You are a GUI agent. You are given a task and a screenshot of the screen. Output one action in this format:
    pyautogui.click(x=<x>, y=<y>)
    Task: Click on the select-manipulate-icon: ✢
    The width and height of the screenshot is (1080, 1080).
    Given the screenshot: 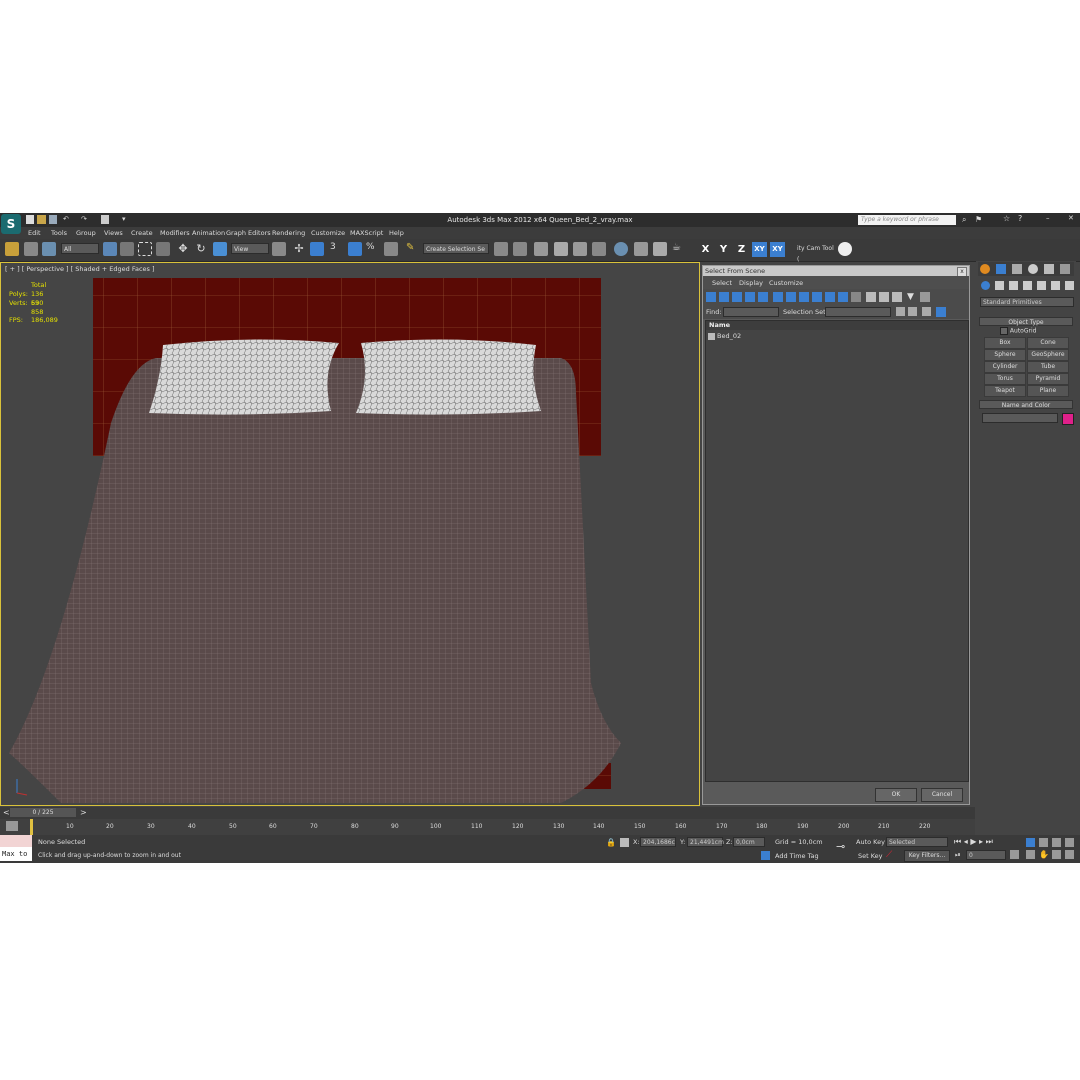 What is the action you would take?
    pyautogui.click(x=299, y=249)
    